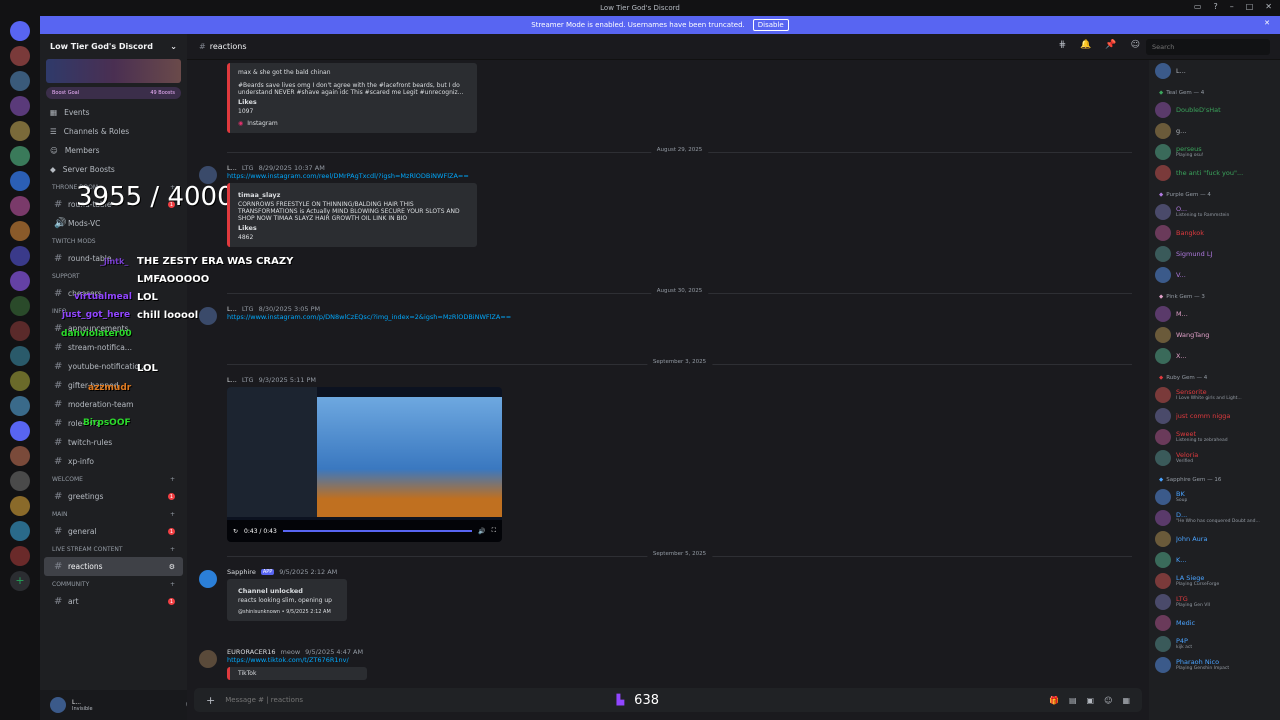  Describe the element at coordinates (1214, 232) in the screenshot. I see `member-item: Bangkok` at that location.